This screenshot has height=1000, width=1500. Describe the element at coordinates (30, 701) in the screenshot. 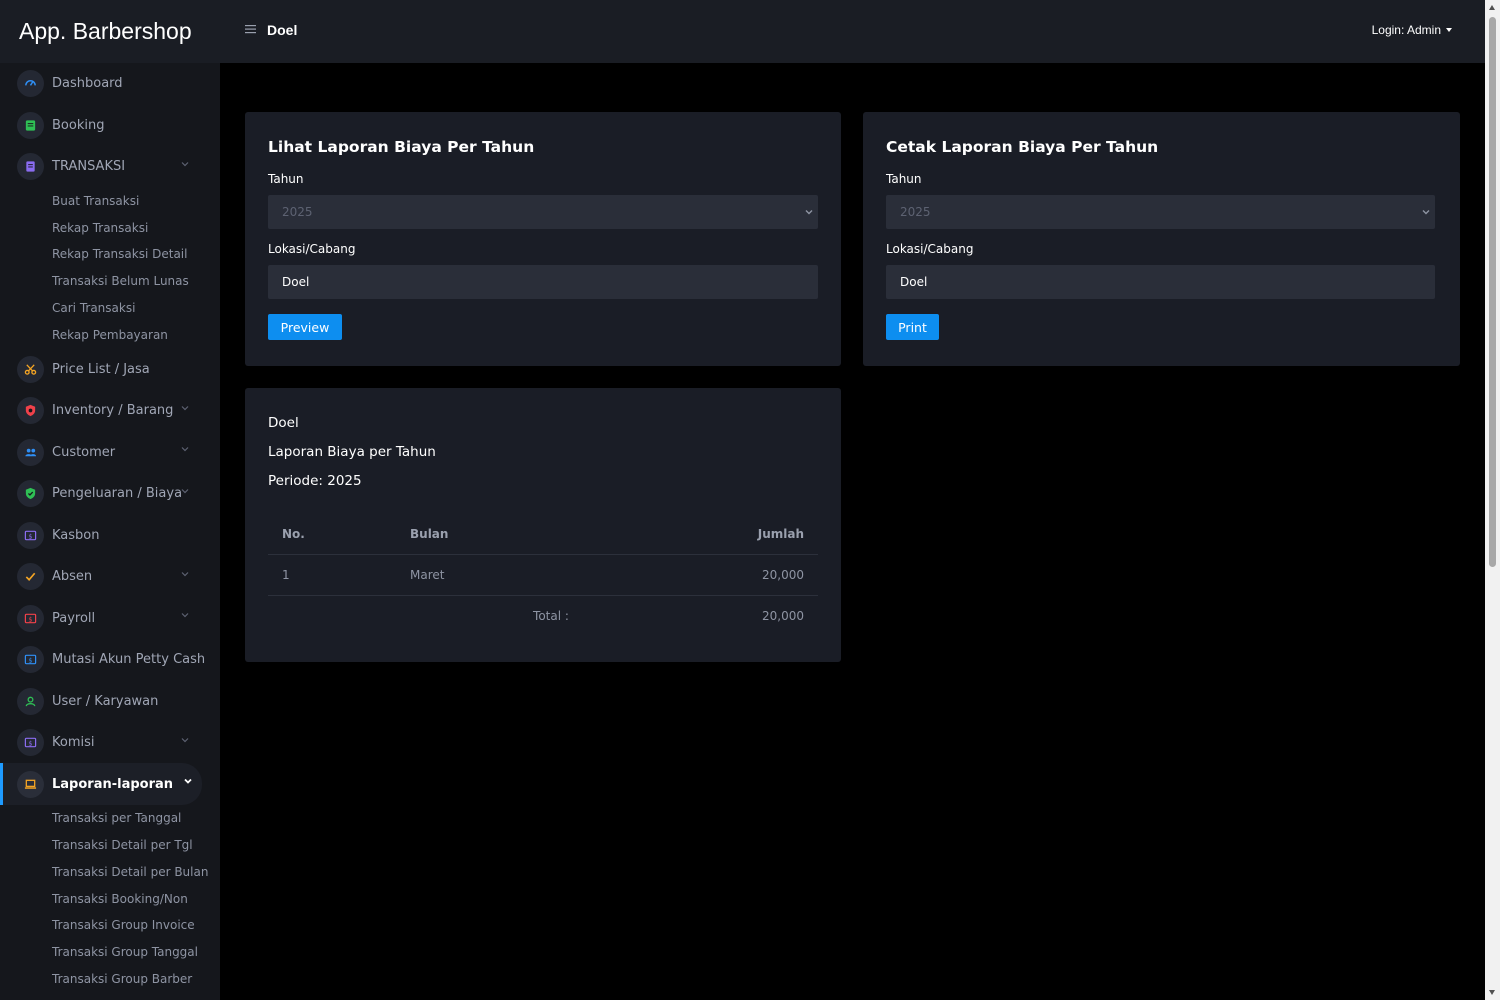

I see `user-icon` at that location.